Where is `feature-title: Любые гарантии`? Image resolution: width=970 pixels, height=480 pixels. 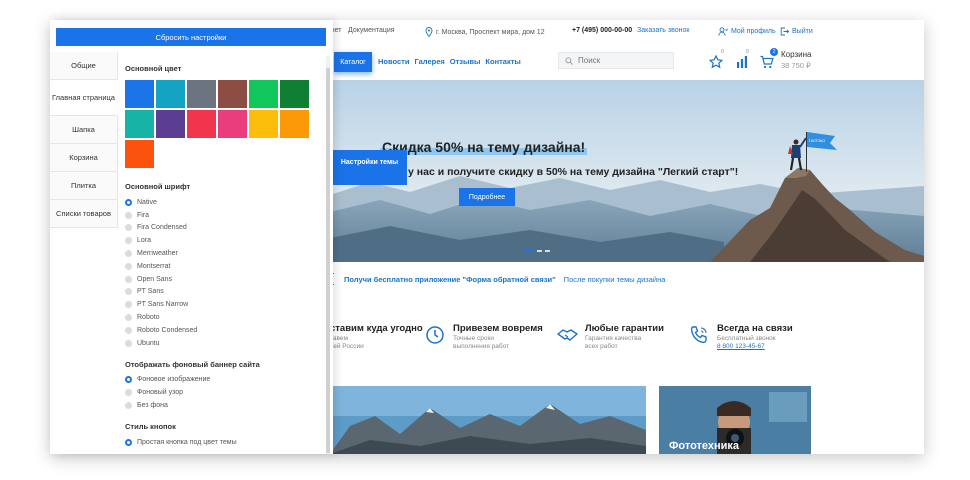 feature-title: Любые гарантии is located at coordinates (624, 328).